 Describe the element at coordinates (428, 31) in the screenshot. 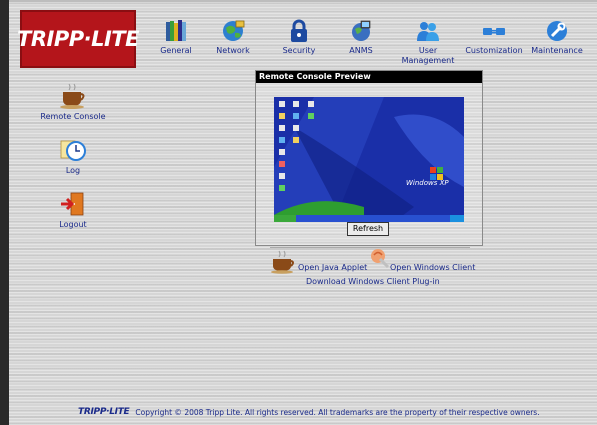

I see `users-icon` at that location.